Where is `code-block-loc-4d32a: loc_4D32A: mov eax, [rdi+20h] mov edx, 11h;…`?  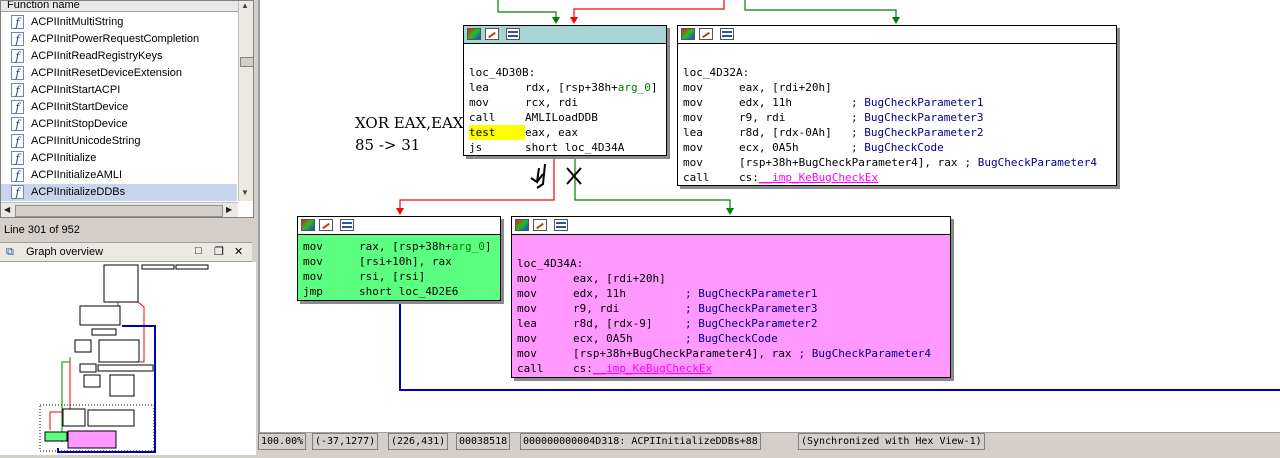 code-block-loc-4d32a: loc_4D32A: mov eax, [rdi+20h] mov edx, 11h;… is located at coordinates (897, 105).